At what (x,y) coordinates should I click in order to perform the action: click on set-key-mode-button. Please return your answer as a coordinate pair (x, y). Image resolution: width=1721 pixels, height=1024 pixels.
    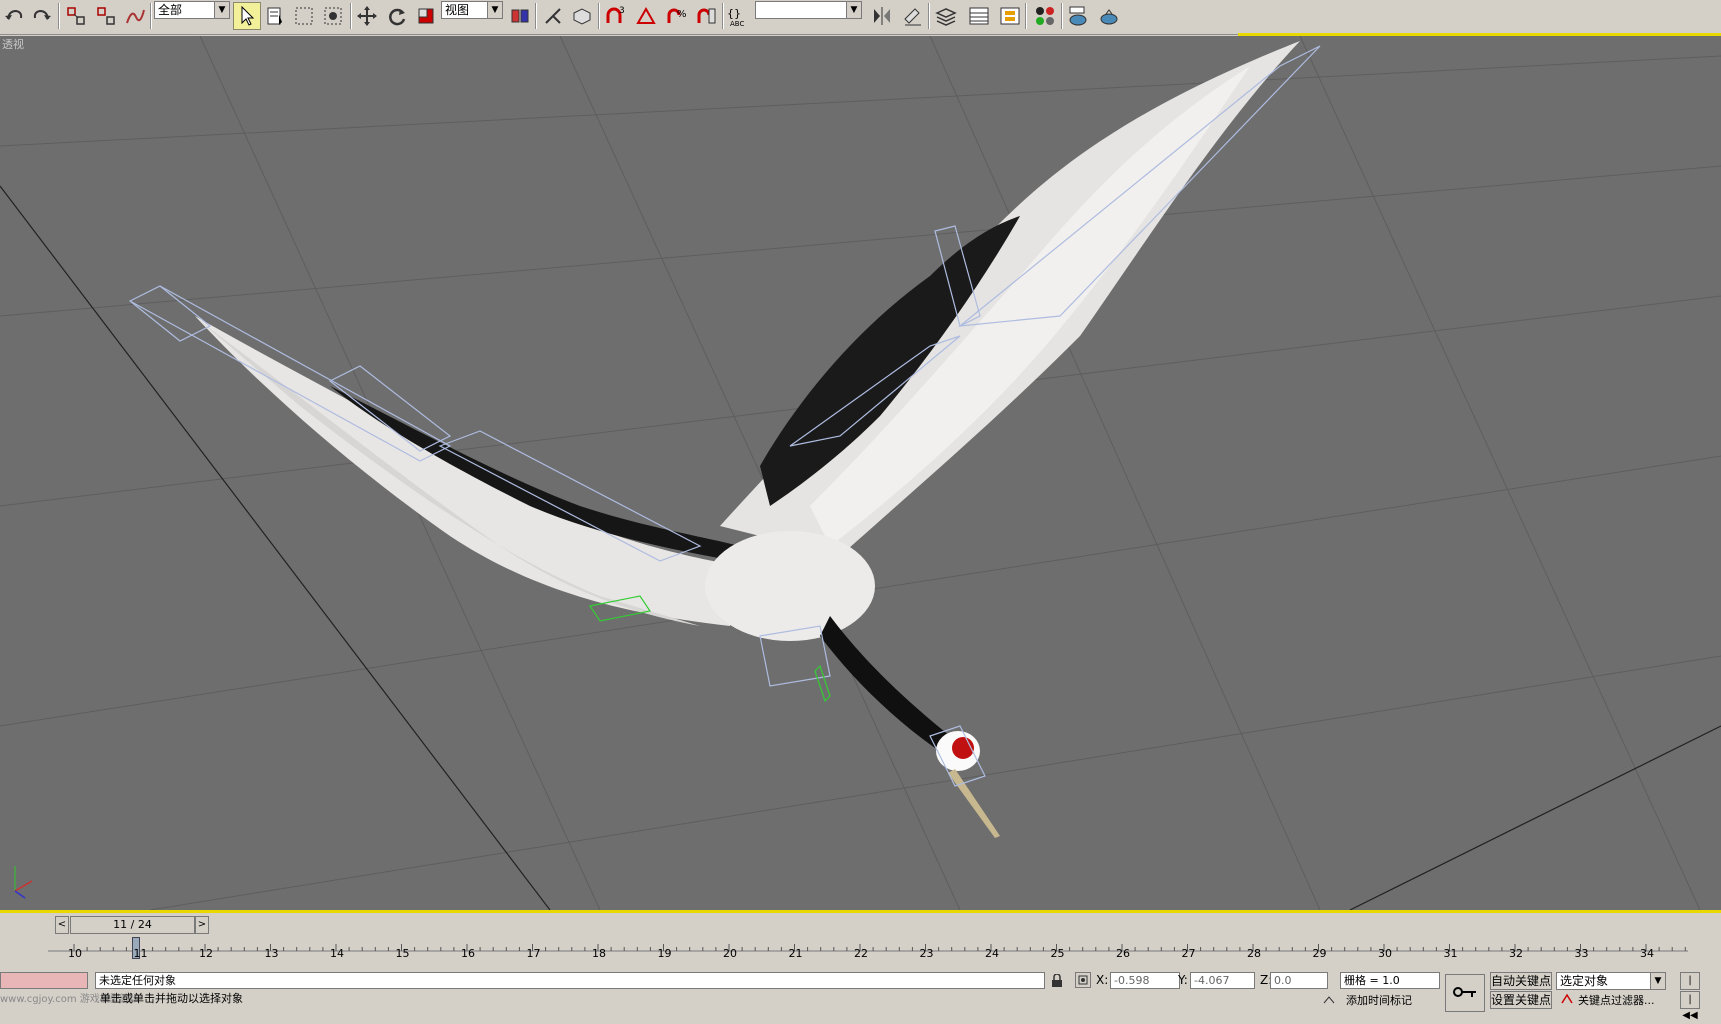
    Looking at the image, I should click on (1465, 993).